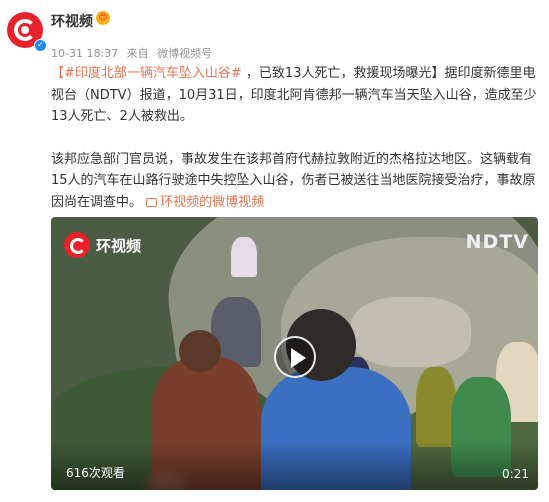 This screenshot has width=549, height=502. Describe the element at coordinates (137, 53) in the screenshot. I see `post-from-label: 来自` at that location.